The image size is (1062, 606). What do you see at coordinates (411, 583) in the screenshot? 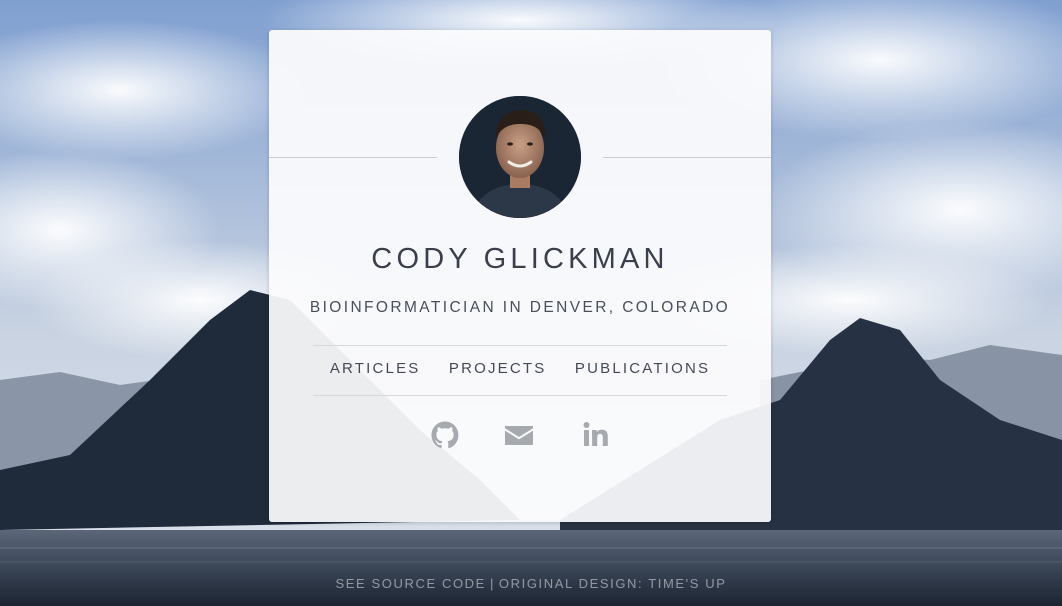
I see `source-code-link: SEE SOURCE CODE` at bounding box center [411, 583].